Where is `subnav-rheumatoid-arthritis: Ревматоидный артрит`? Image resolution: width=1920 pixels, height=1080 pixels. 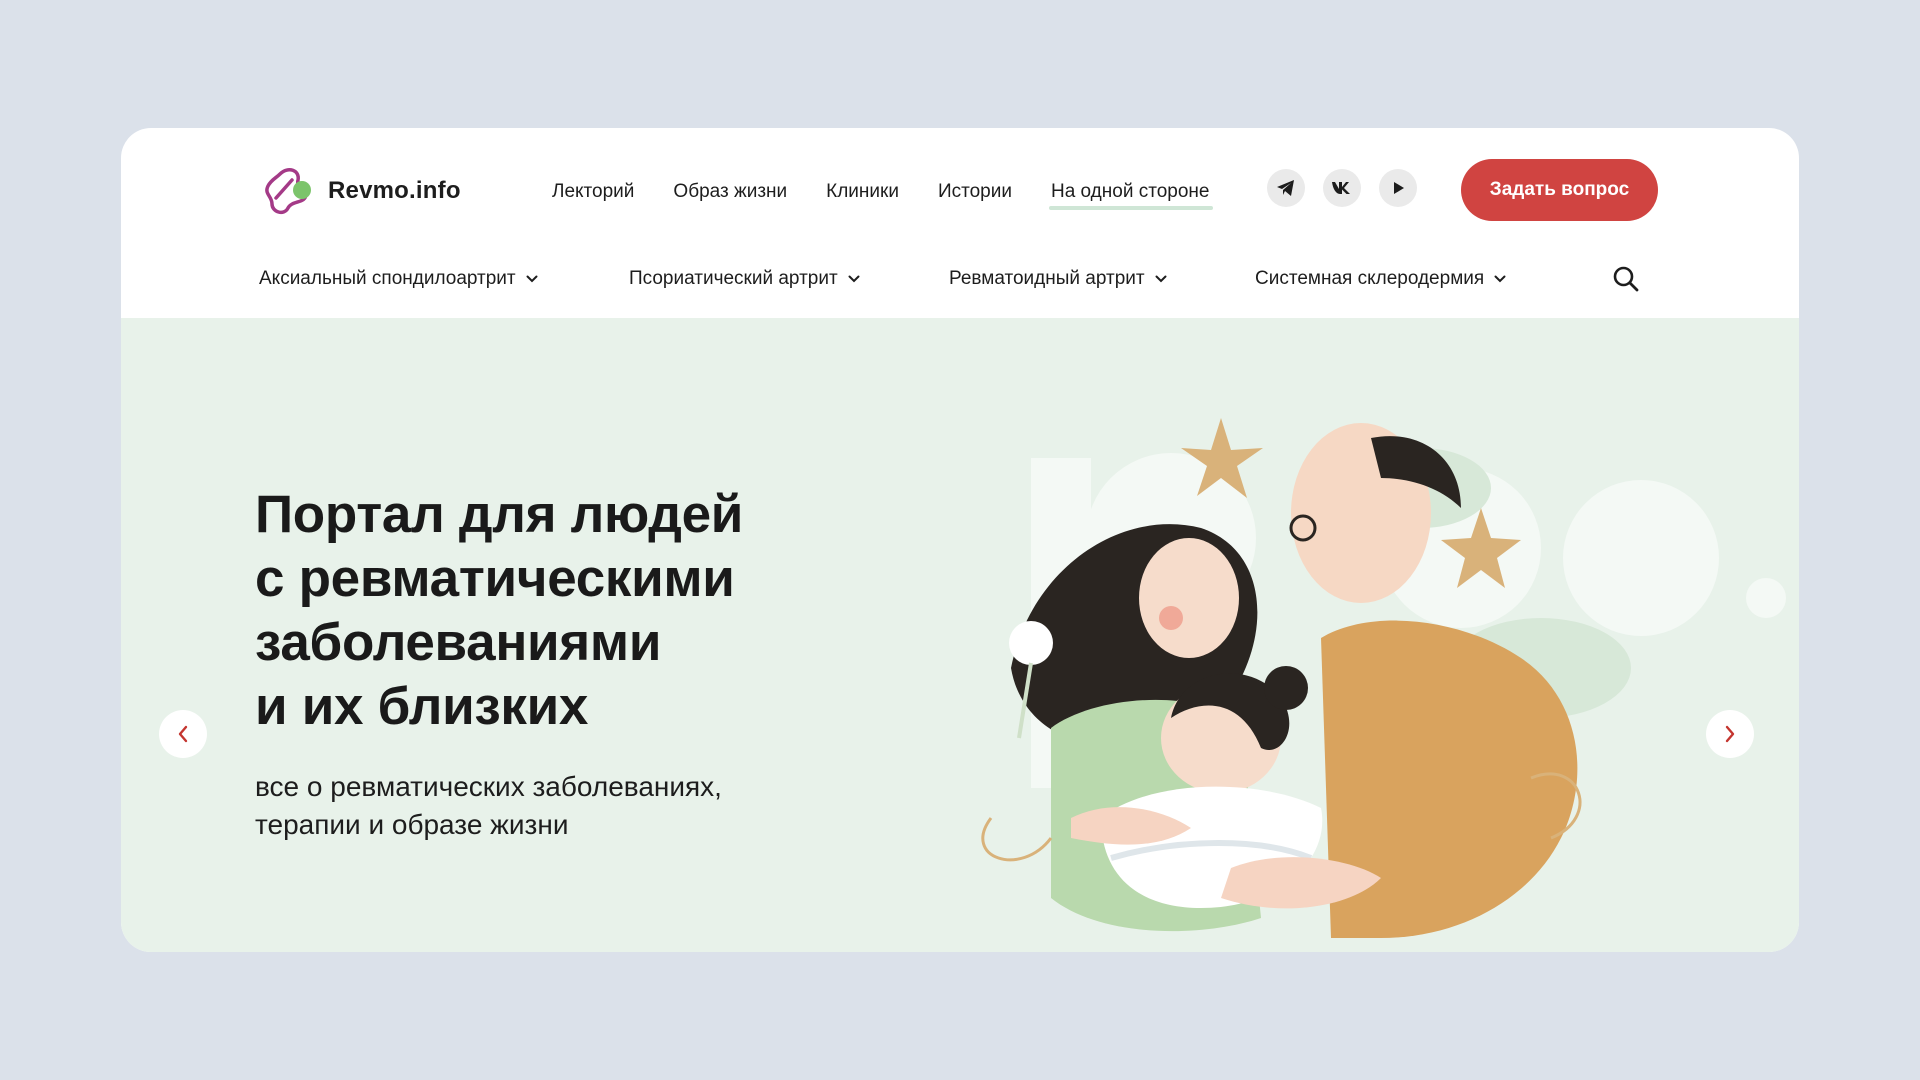 subnav-rheumatoid-arthritis: Ревматоидный артрит is located at coordinates (1058, 279).